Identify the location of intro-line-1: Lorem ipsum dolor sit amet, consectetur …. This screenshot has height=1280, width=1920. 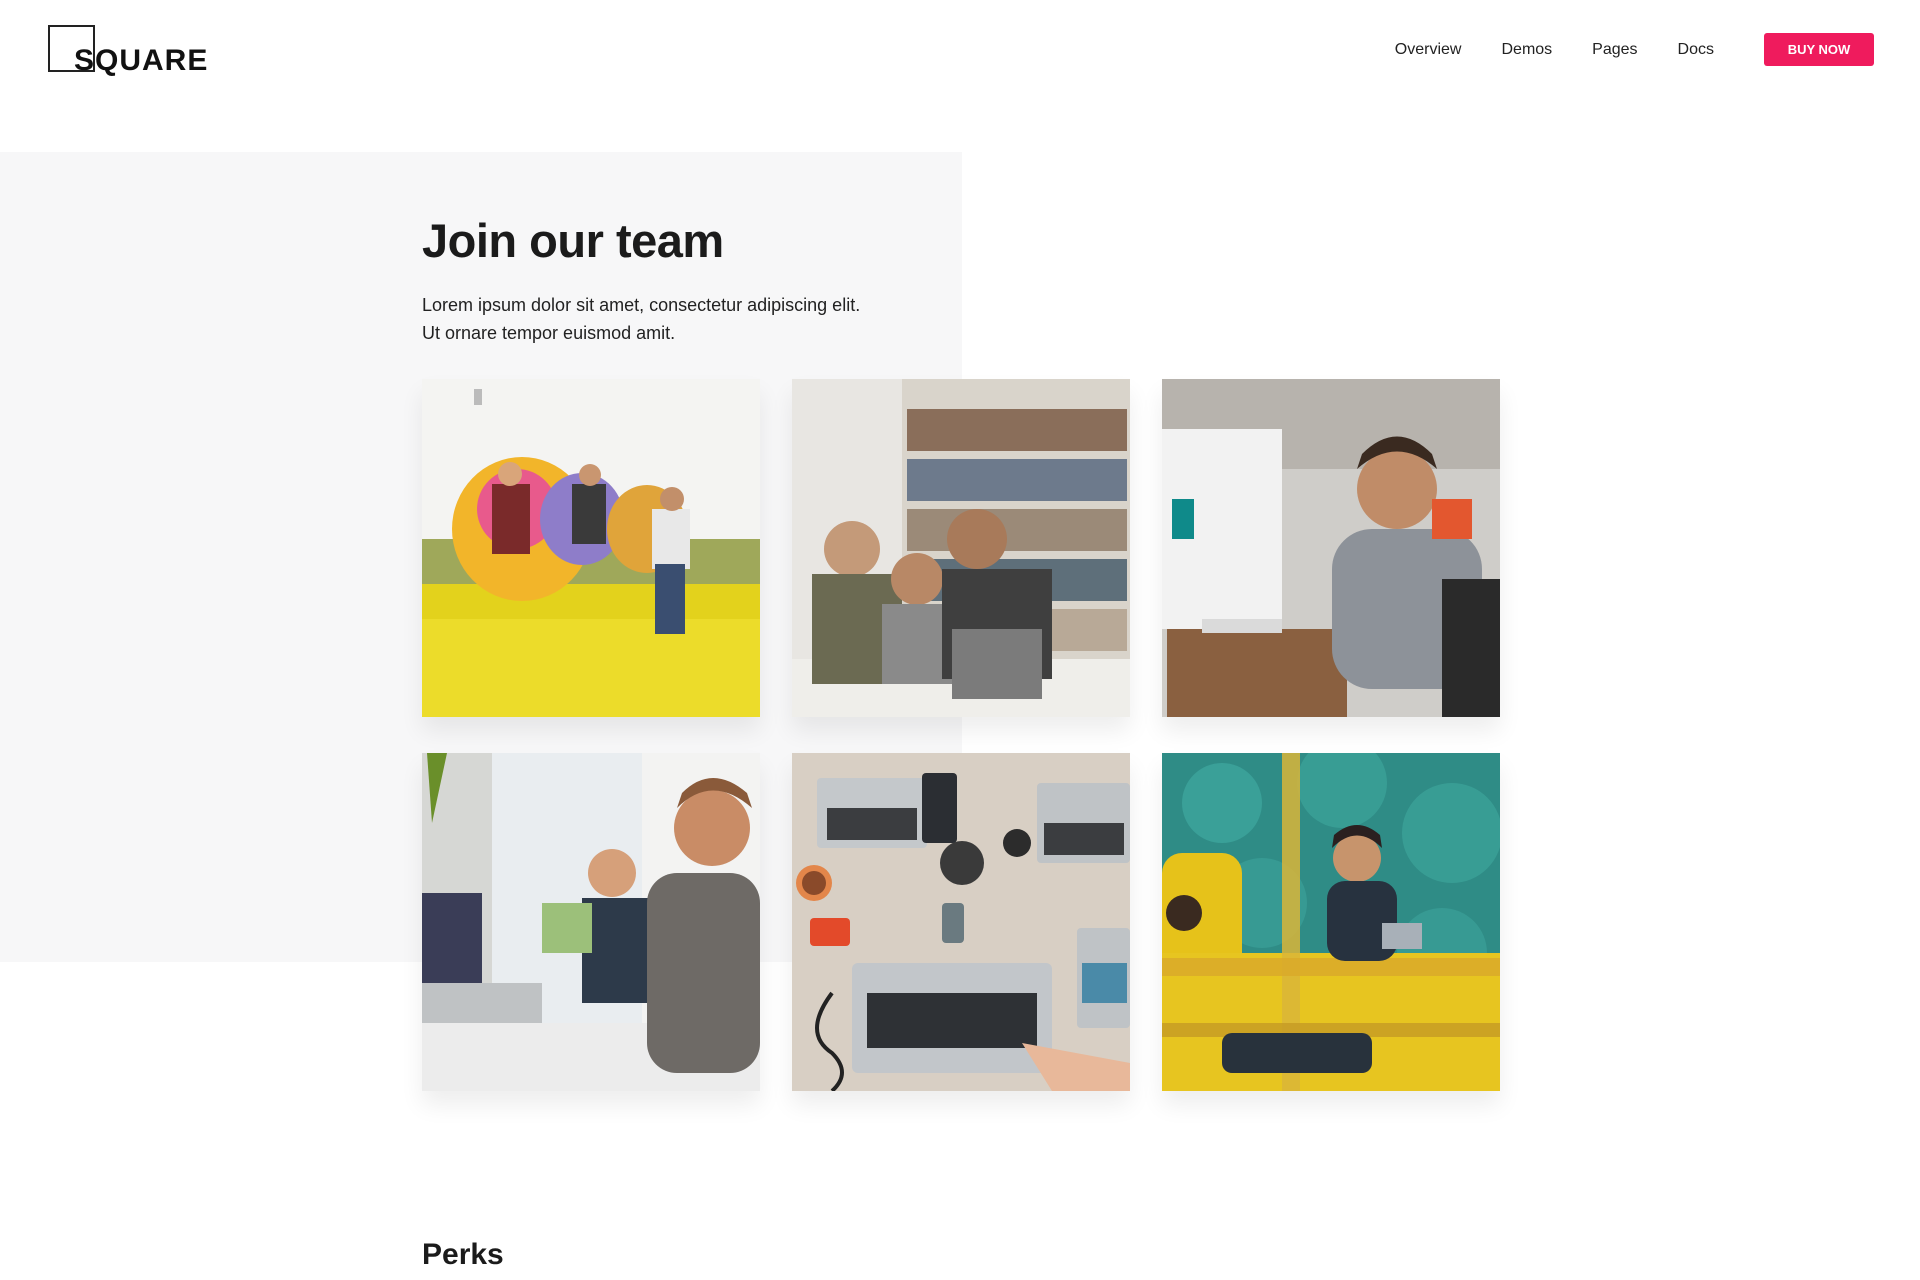
(641, 305).